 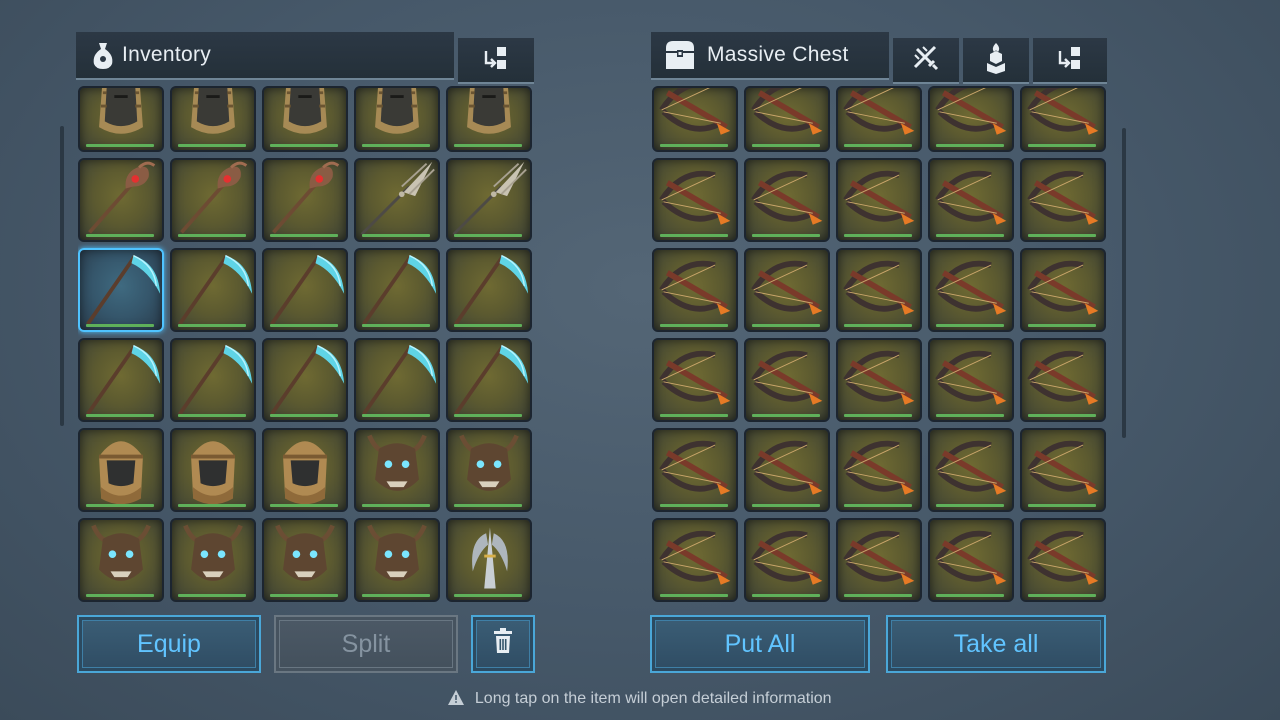 I want to click on fire-tower-icon, so click(x=996, y=60).